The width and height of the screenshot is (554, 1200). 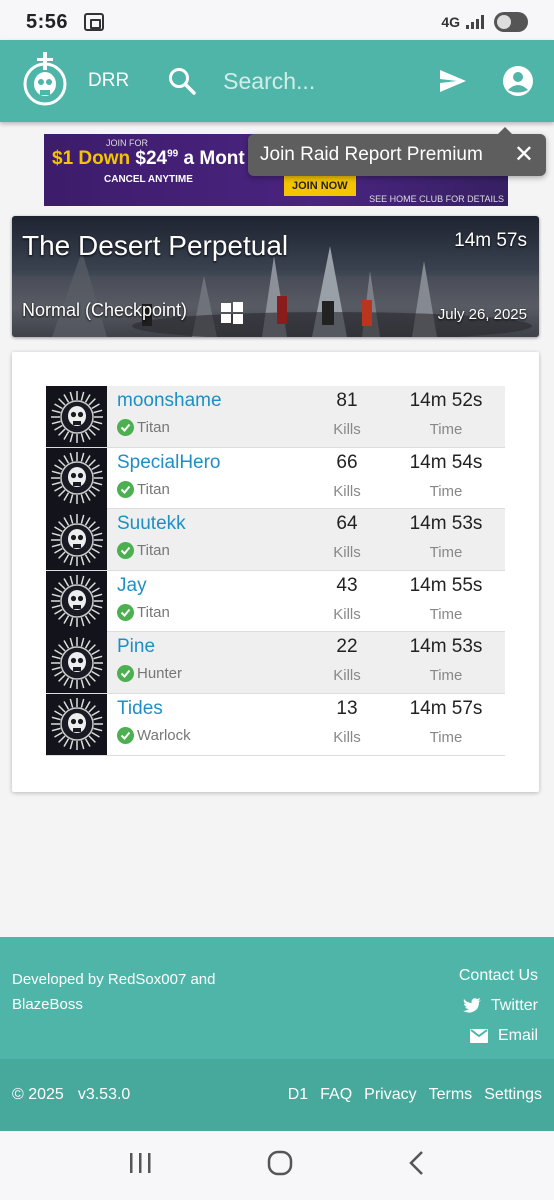 I want to click on footer-link-d1: D1, so click(x=298, y=1095).